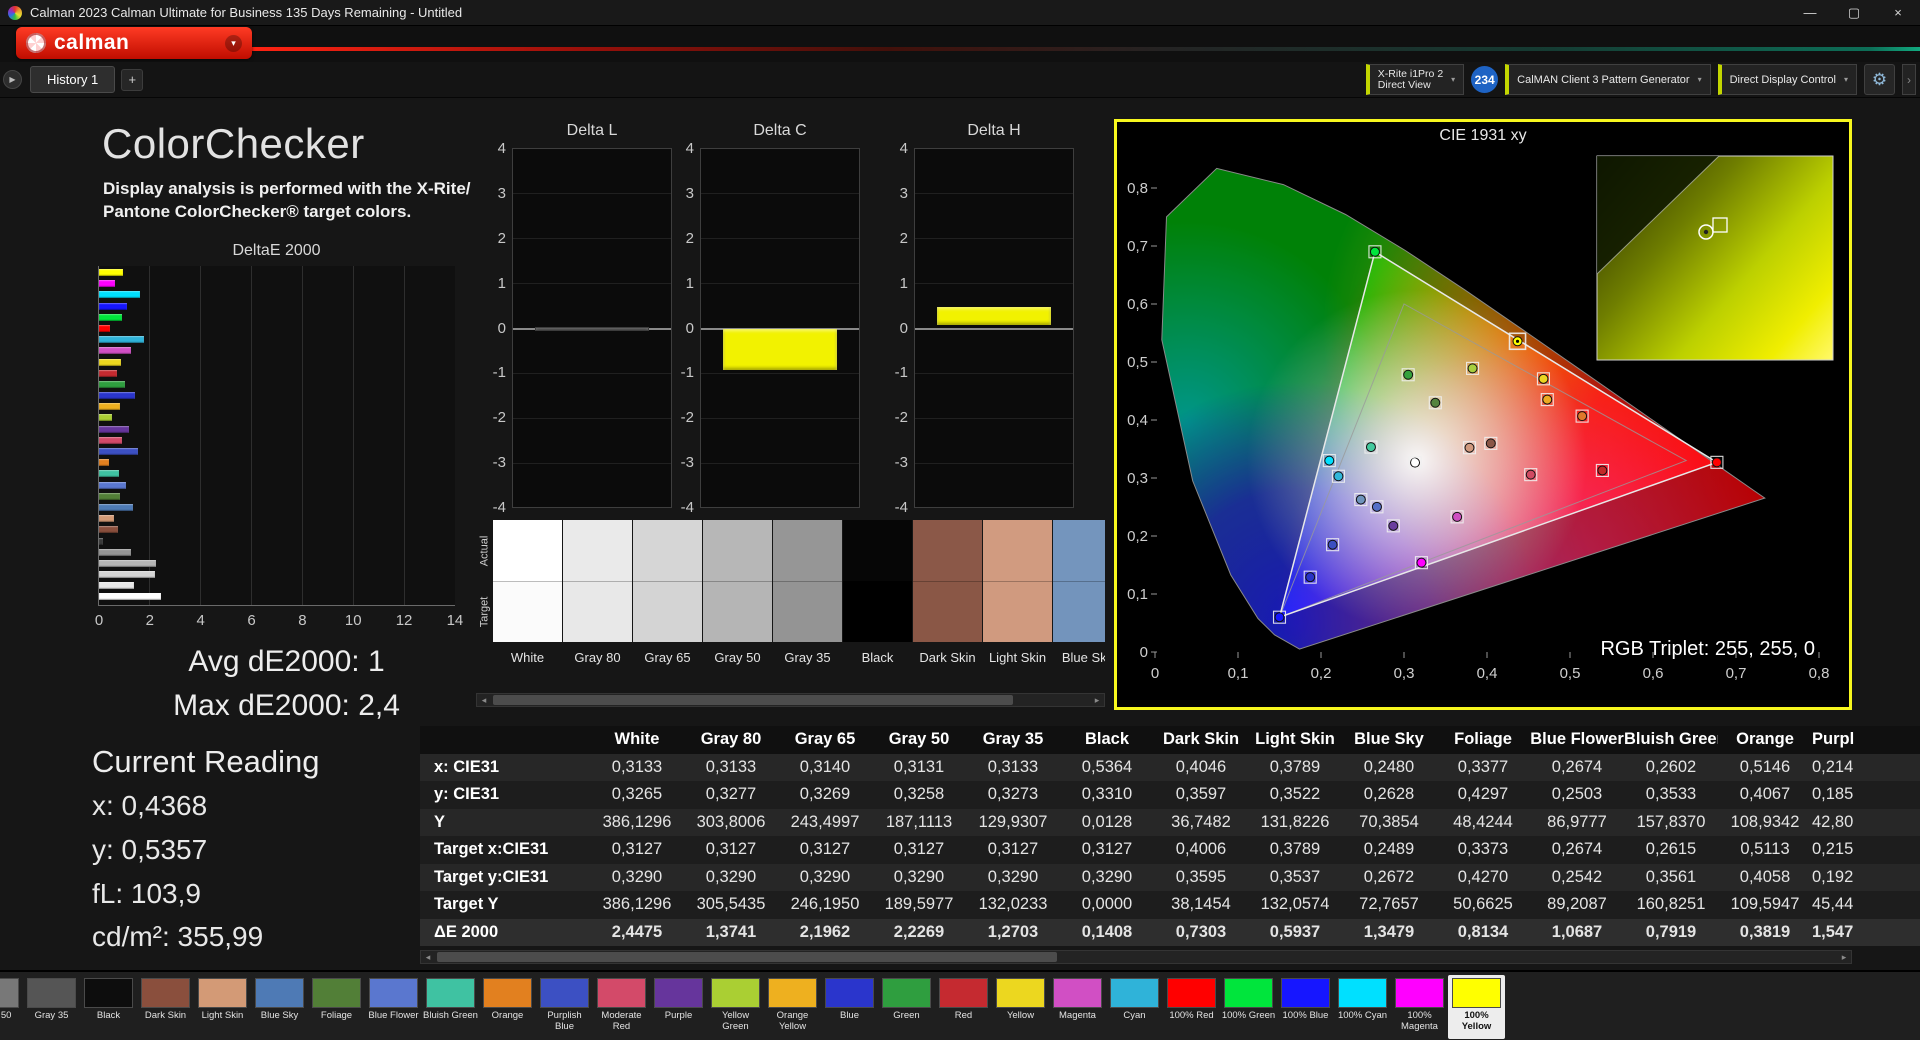  I want to click on pattern-button-magenta: Magenta, so click(1077, 1007).